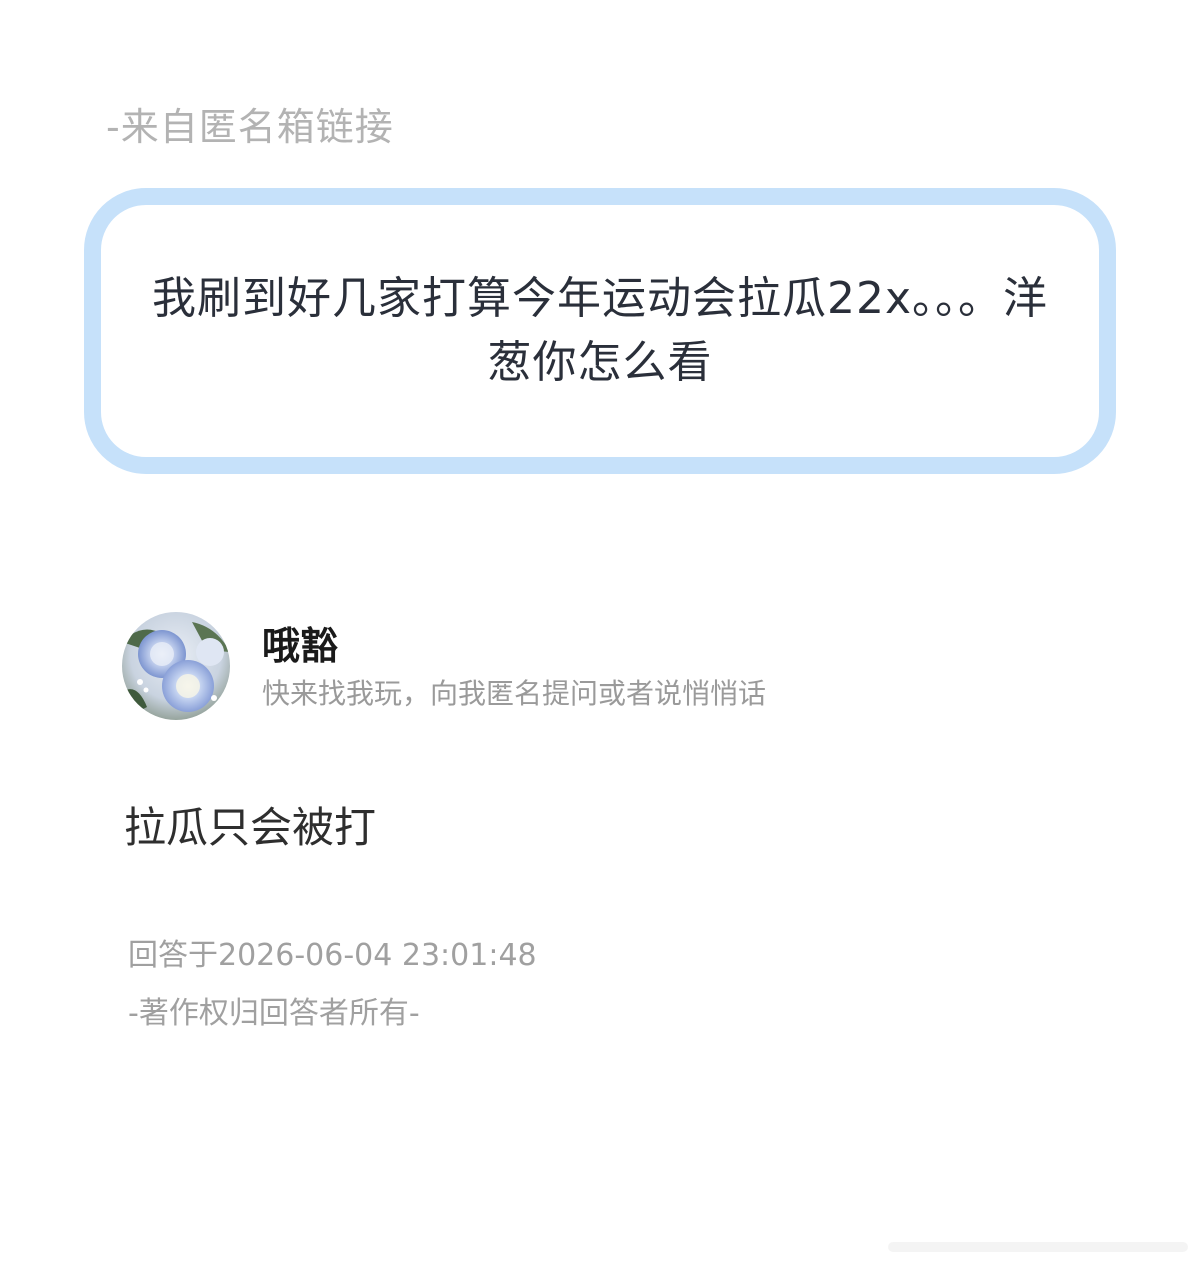 Image resolution: width=1200 pixels, height=1272 pixels. I want to click on avatar-image, so click(176, 666).